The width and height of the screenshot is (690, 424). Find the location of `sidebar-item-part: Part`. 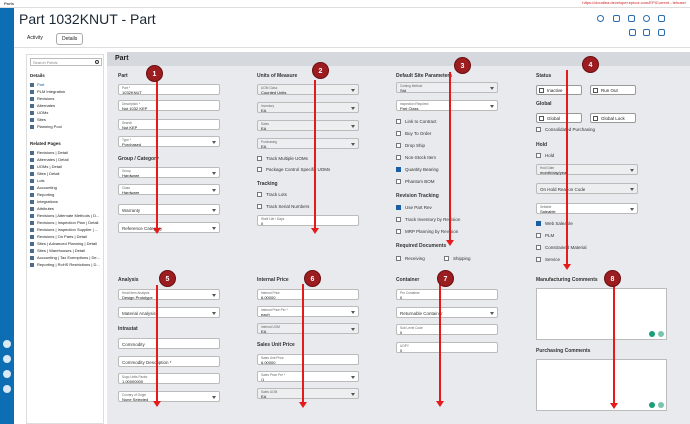

sidebar-item-part: Part is located at coordinates (67, 84).